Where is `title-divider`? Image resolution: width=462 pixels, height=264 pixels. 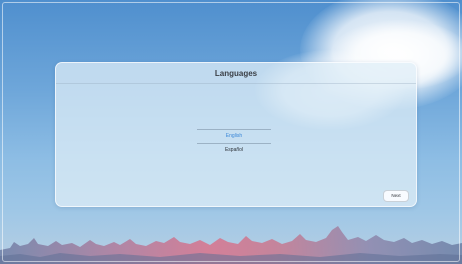 title-divider is located at coordinates (236, 83).